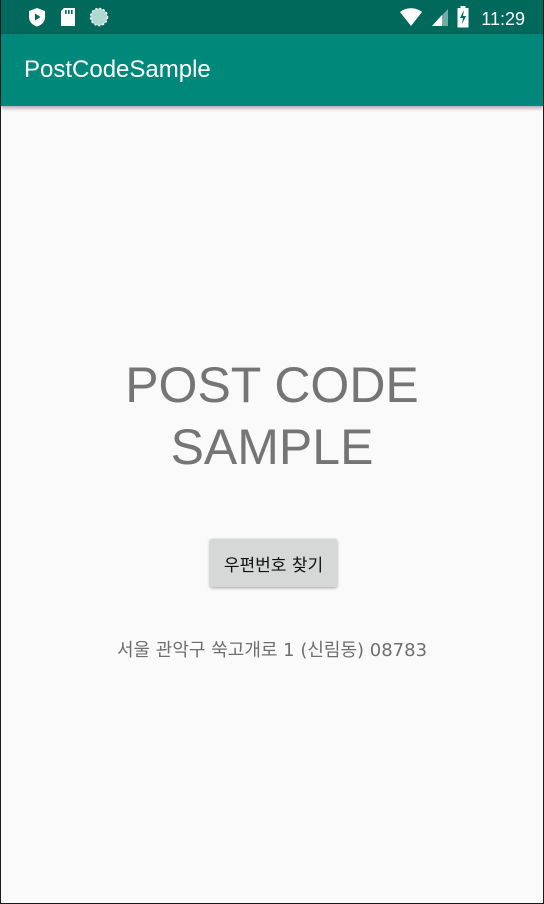 This screenshot has width=544, height=904. I want to click on status-icons-right: 11:29, so click(462, 19).